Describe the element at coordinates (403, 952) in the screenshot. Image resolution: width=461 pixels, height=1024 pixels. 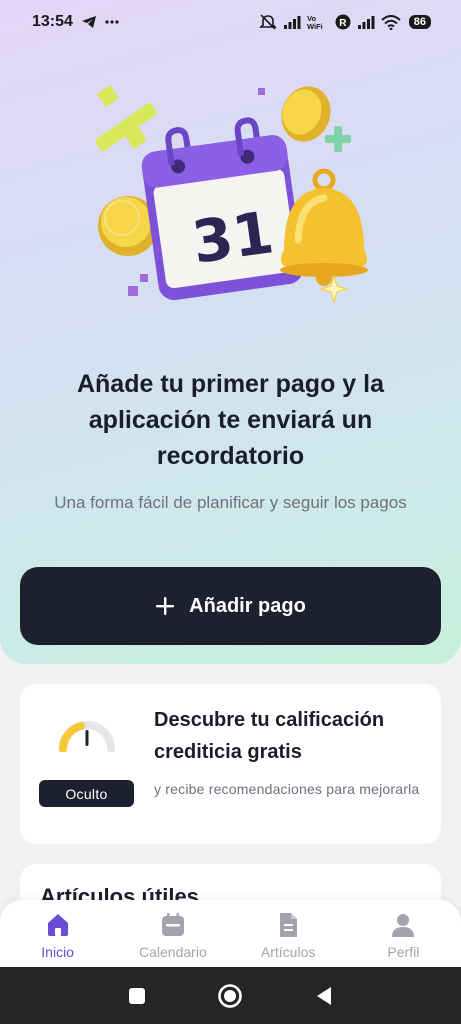
I see `nav-label-perfil: Perfil` at that location.